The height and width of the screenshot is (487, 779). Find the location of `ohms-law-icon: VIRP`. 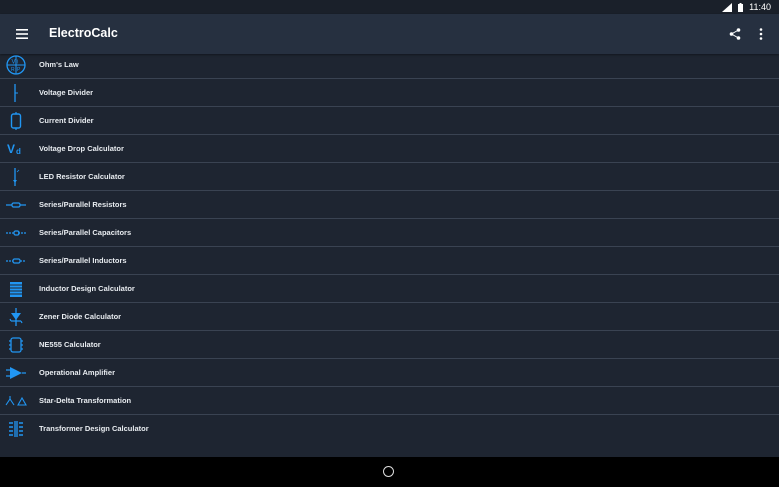

ohms-law-icon: VIRP is located at coordinates (16, 65).